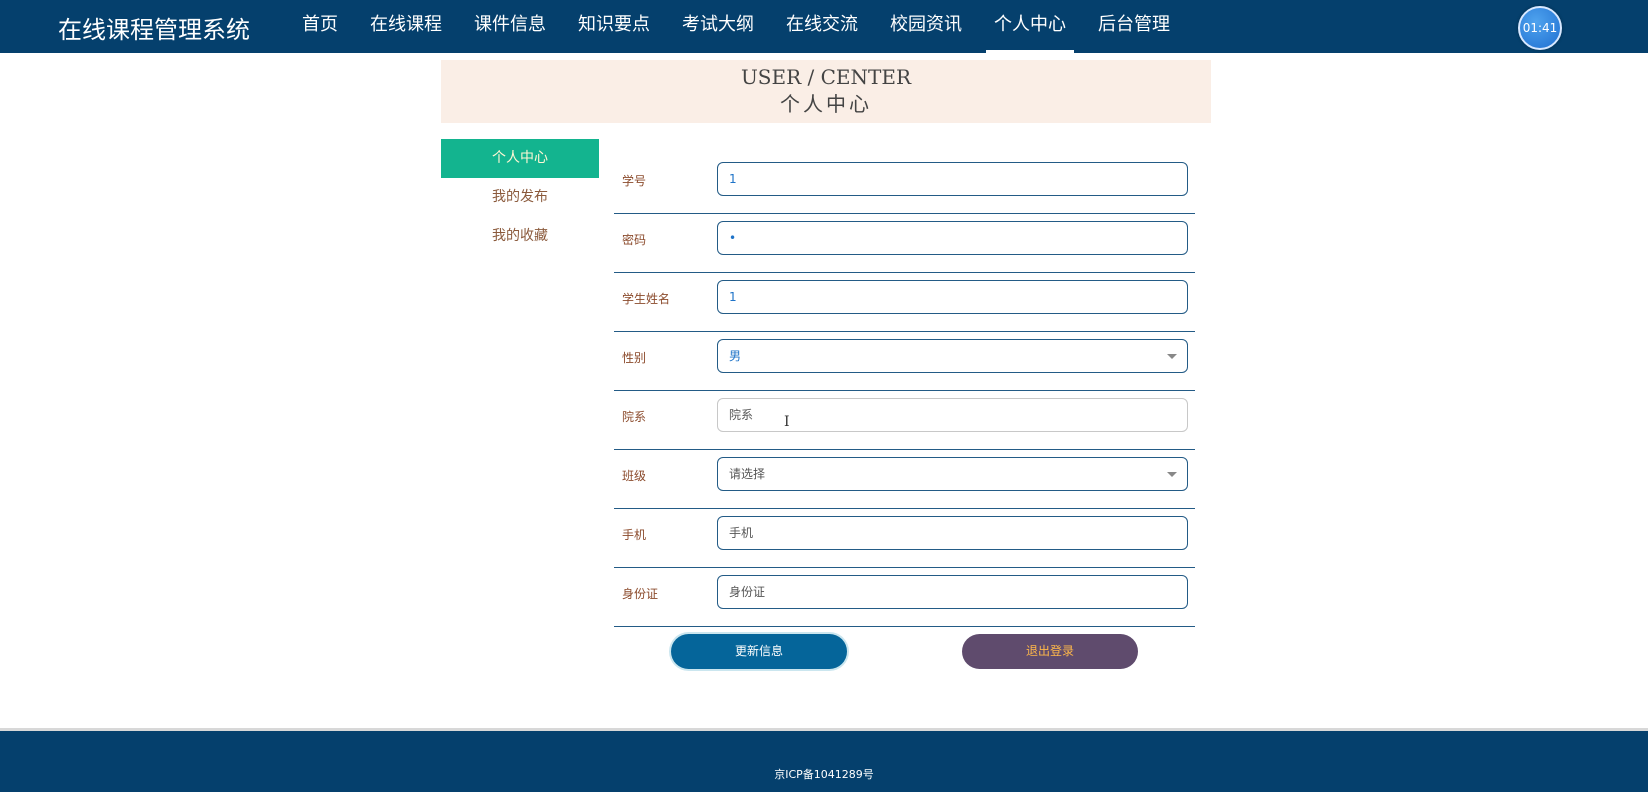 This screenshot has width=1648, height=792. What do you see at coordinates (510, 26) in the screenshot?
I see `nav-courseware: 课件信息` at bounding box center [510, 26].